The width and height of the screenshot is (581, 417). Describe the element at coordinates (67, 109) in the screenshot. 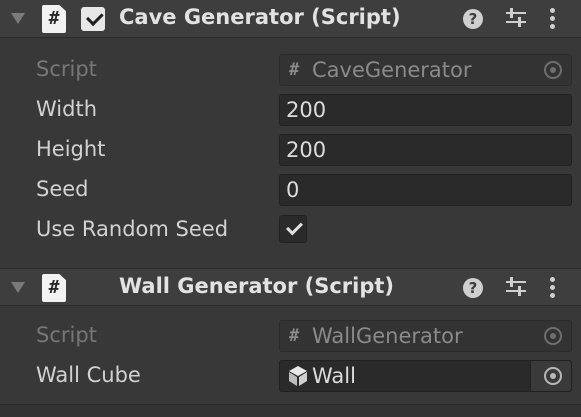

I see `width-label: Width` at that location.